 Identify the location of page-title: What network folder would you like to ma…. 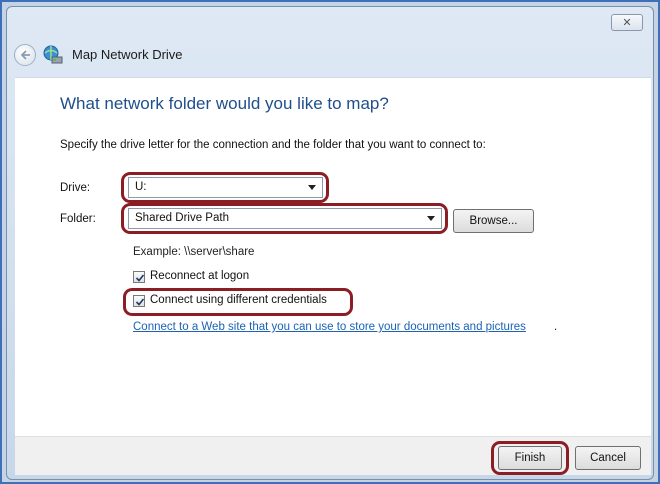
(224, 103).